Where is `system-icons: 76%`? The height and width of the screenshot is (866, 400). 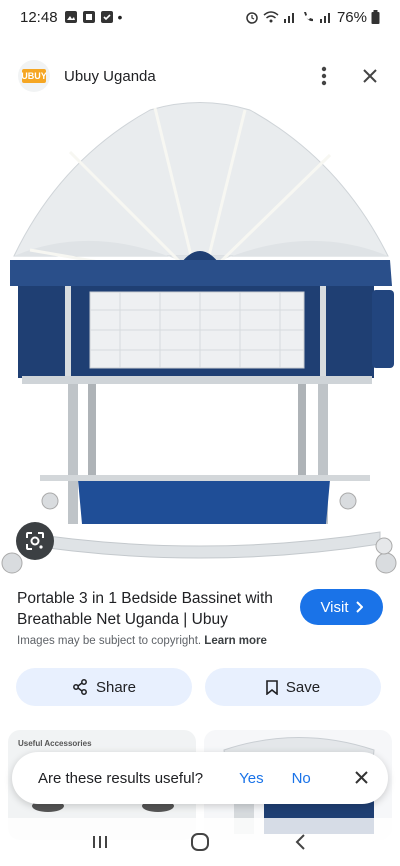
system-icons: 76% is located at coordinates (312, 17).